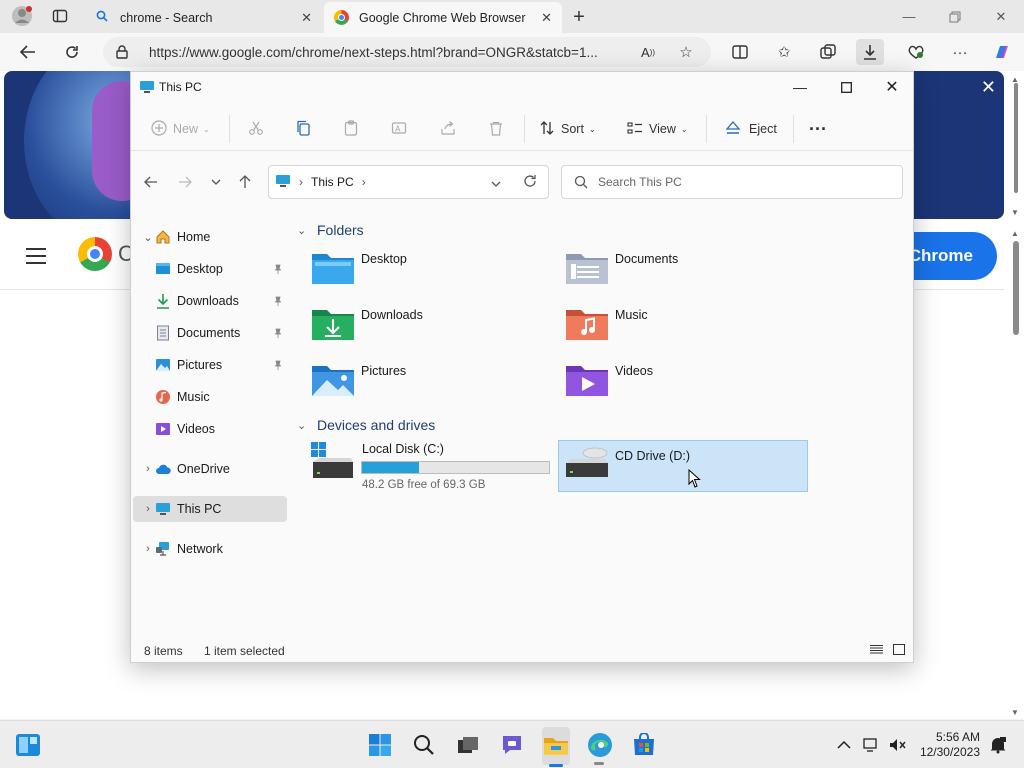  I want to click on view-button: View ⌄, so click(657, 129).